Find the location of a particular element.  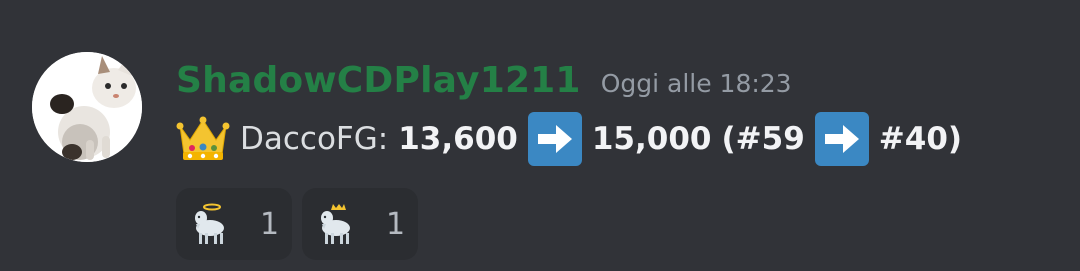

reaction-goat-halo: 1 is located at coordinates (234, 224).